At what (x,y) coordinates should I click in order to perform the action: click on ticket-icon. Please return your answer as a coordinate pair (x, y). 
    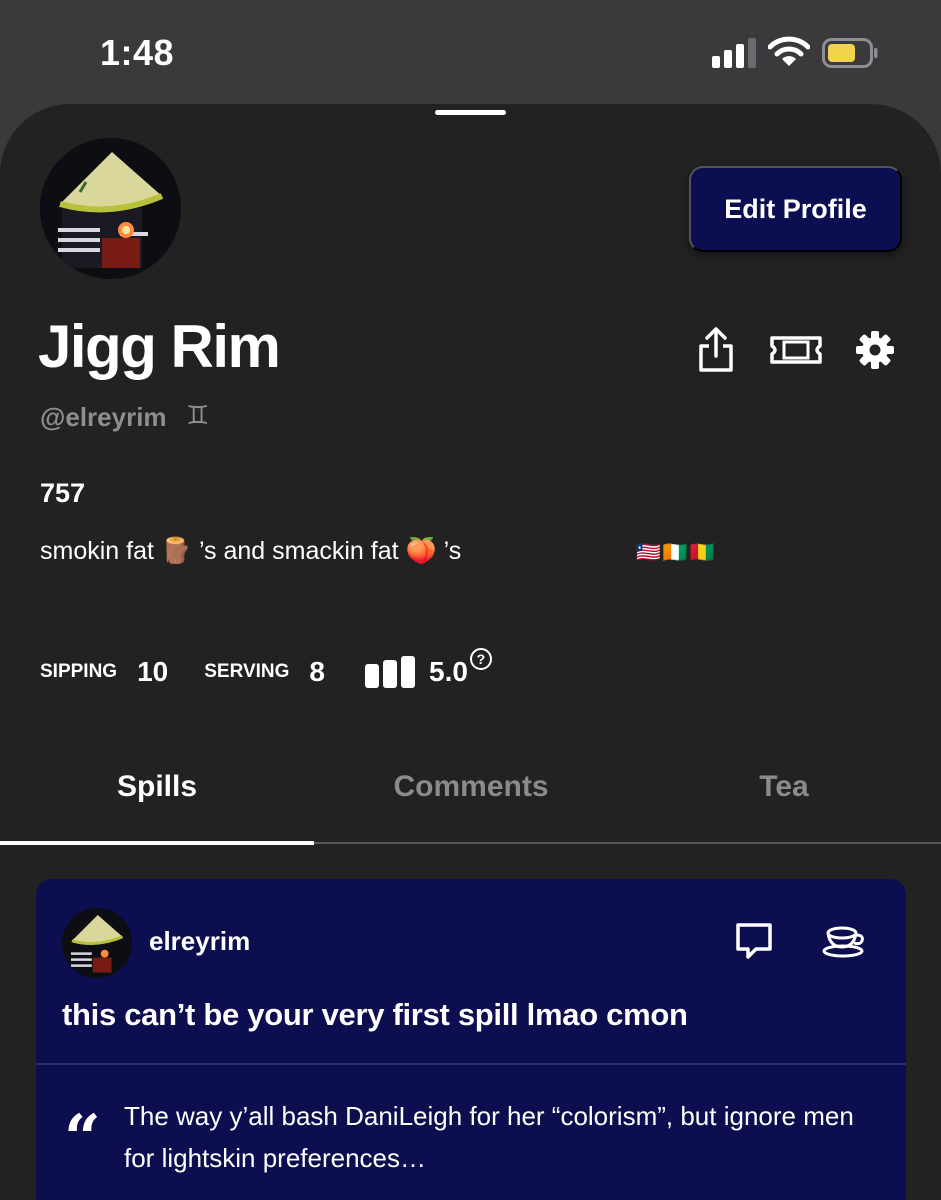
    Looking at the image, I should click on (796, 350).